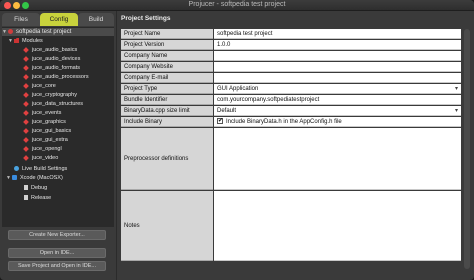 This screenshot has width=474, height=280. Describe the element at coordinates (32, 41) in the screenshot. I see `modules-label: Modules` at that location.